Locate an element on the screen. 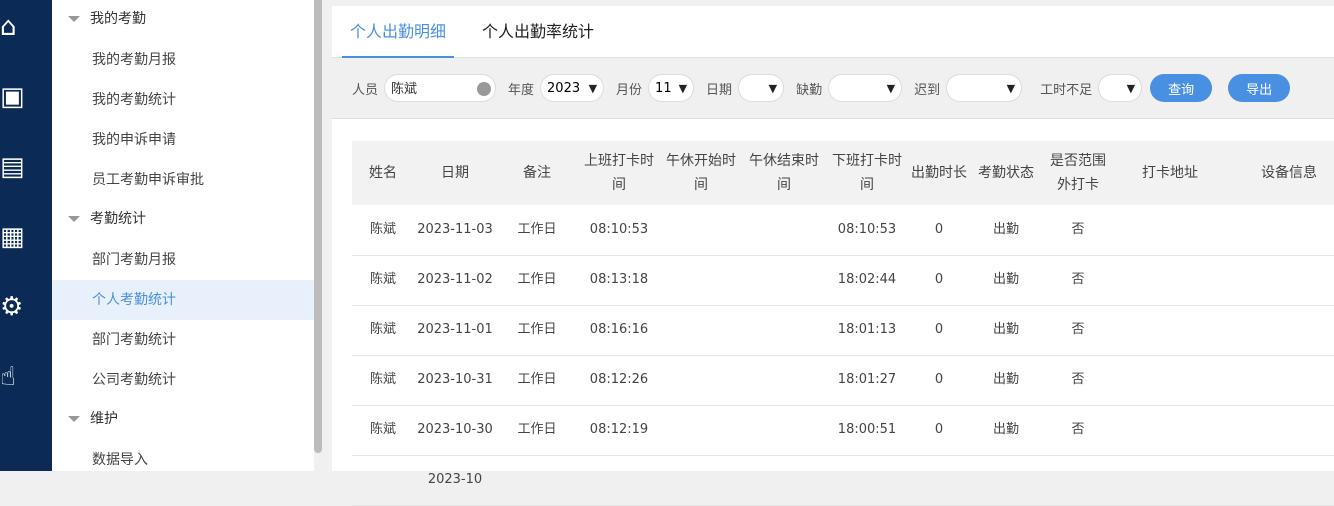 This screenshot has width=1334, height=506. table-row: 陈斌 2023-10-30 工作日 08:12:19 18:00:51 0 出勤否 is located at coordinates (843, 430).